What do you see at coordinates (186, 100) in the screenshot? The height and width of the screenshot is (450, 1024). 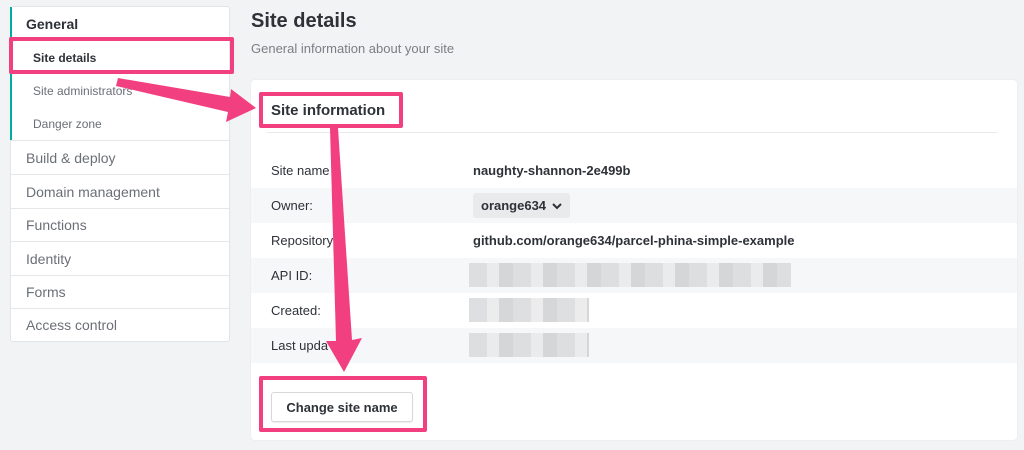 I see `arrow-to-site-information` at bounding box center [186, 100].